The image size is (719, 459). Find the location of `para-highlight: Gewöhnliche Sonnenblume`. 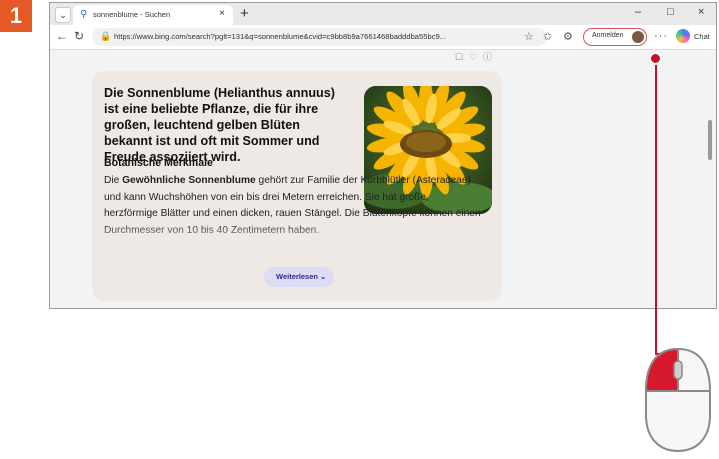

para-highlight: Gewöhnliche Sonnenblume is located at coordinates (189, 180).